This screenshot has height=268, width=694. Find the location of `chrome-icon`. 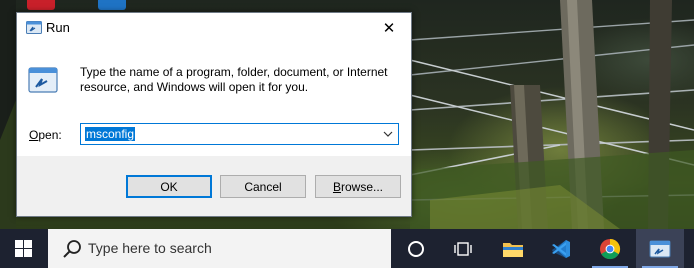

chrome-icon is located at coordinates (610, 248).